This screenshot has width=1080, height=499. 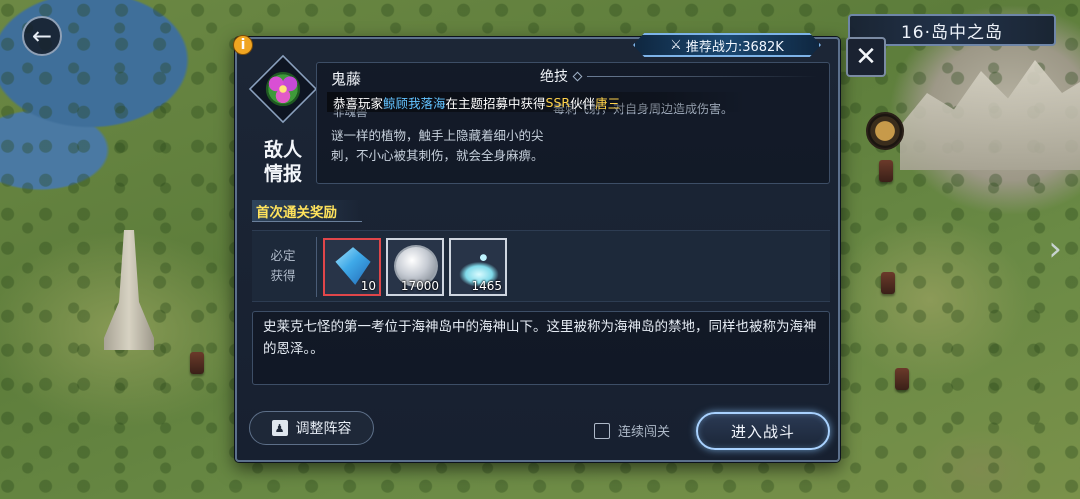 What do you see at coordinates (885, 131) in the screenshot?
I see `map-stage-marker` at bounding box center [885, 131].